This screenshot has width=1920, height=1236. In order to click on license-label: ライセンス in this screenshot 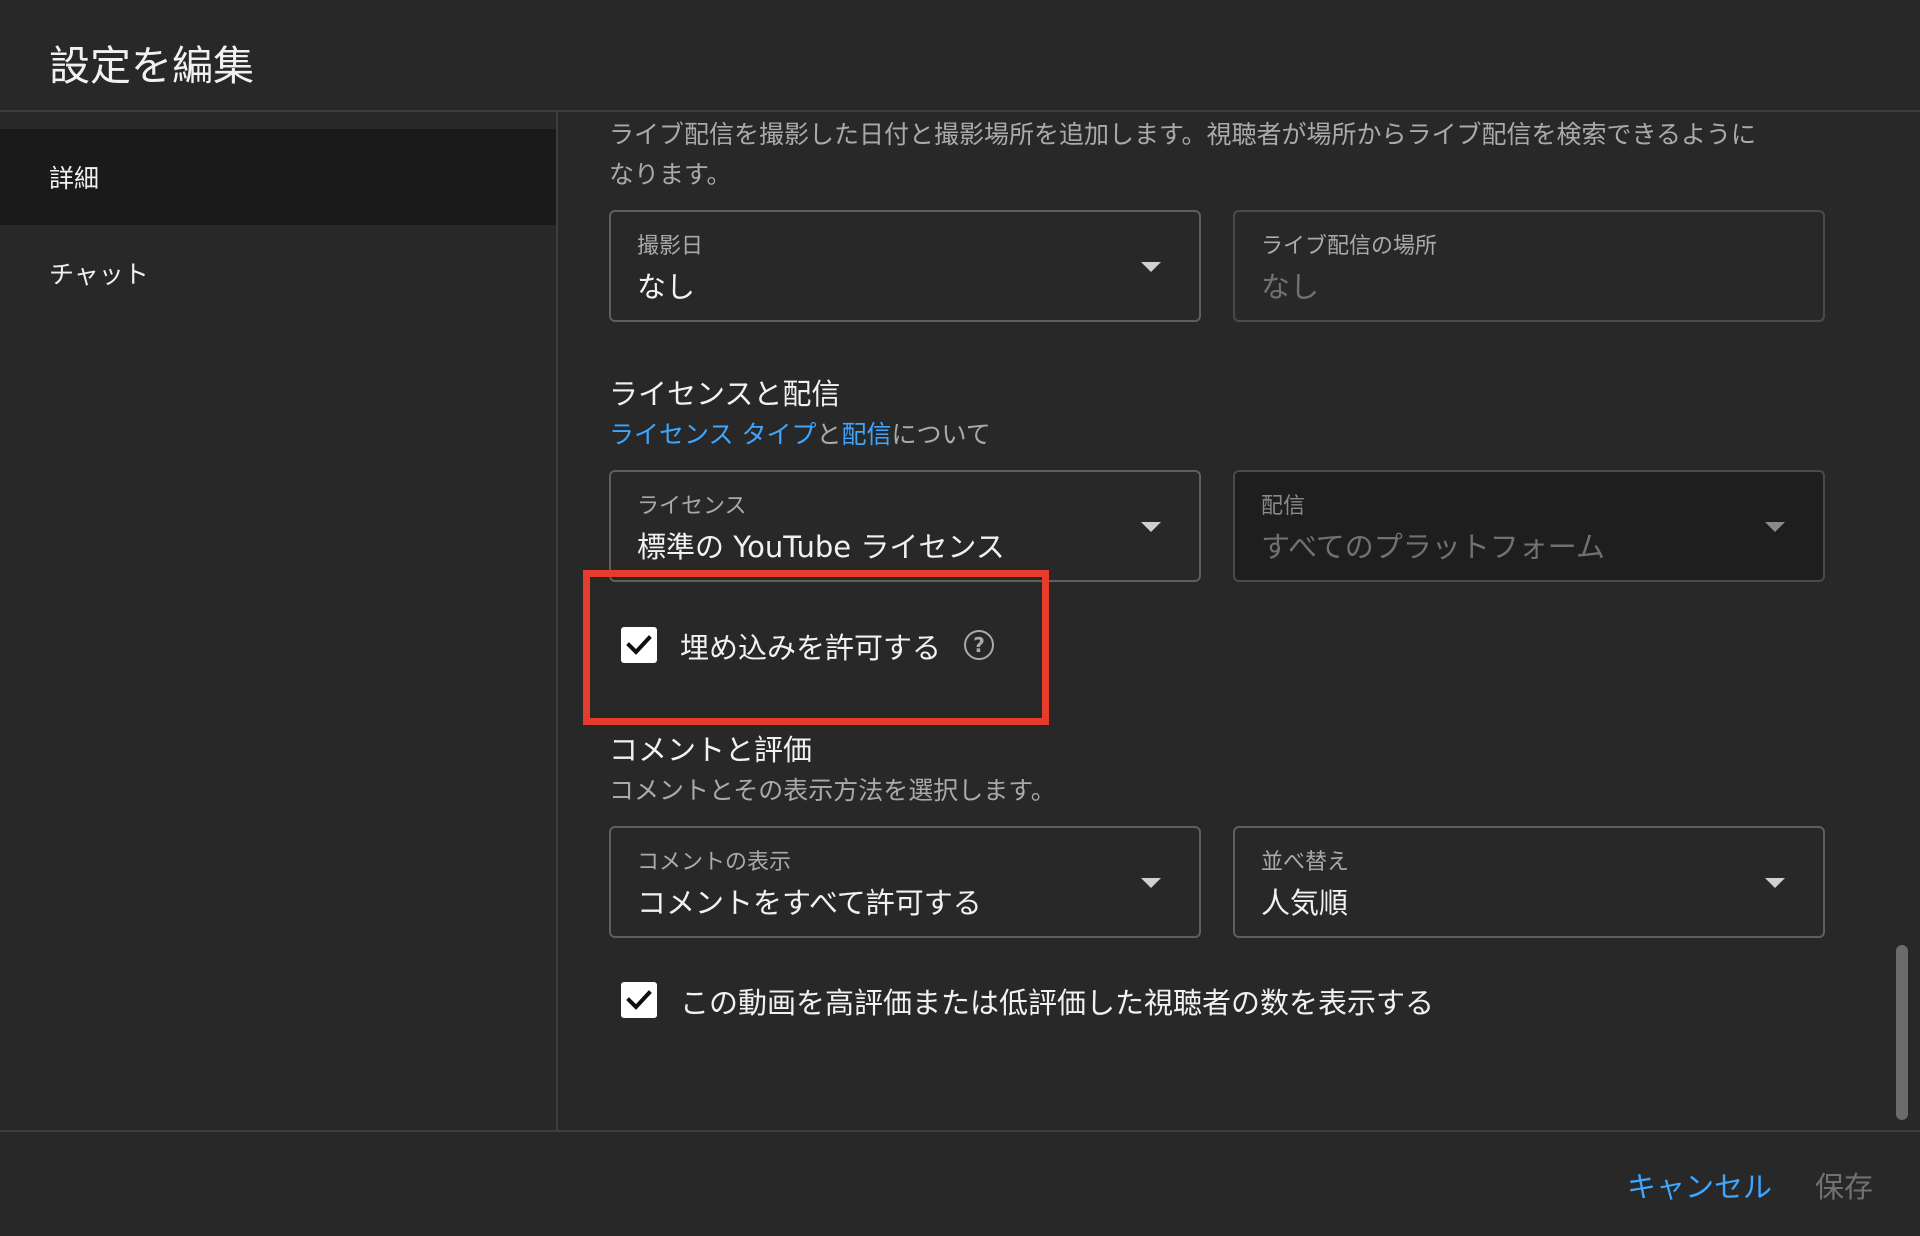, I will do `click(692, 506)`.